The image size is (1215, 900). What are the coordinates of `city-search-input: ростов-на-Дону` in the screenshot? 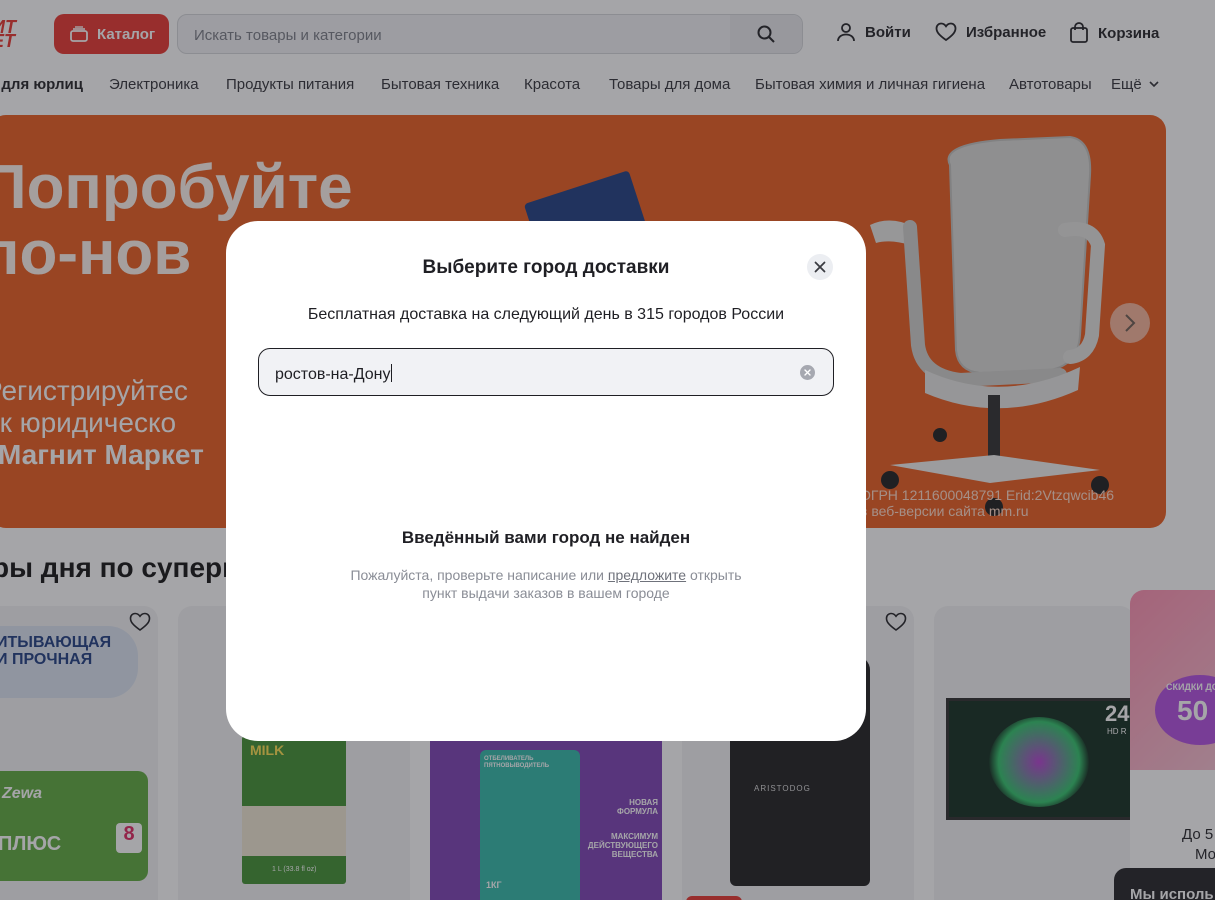 It's located at (546, 372).